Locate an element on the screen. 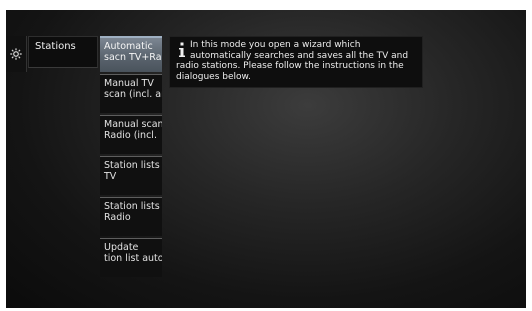 The image size is (532, 311). menu-category-stations: Stations is located at coordinates (63, 52).